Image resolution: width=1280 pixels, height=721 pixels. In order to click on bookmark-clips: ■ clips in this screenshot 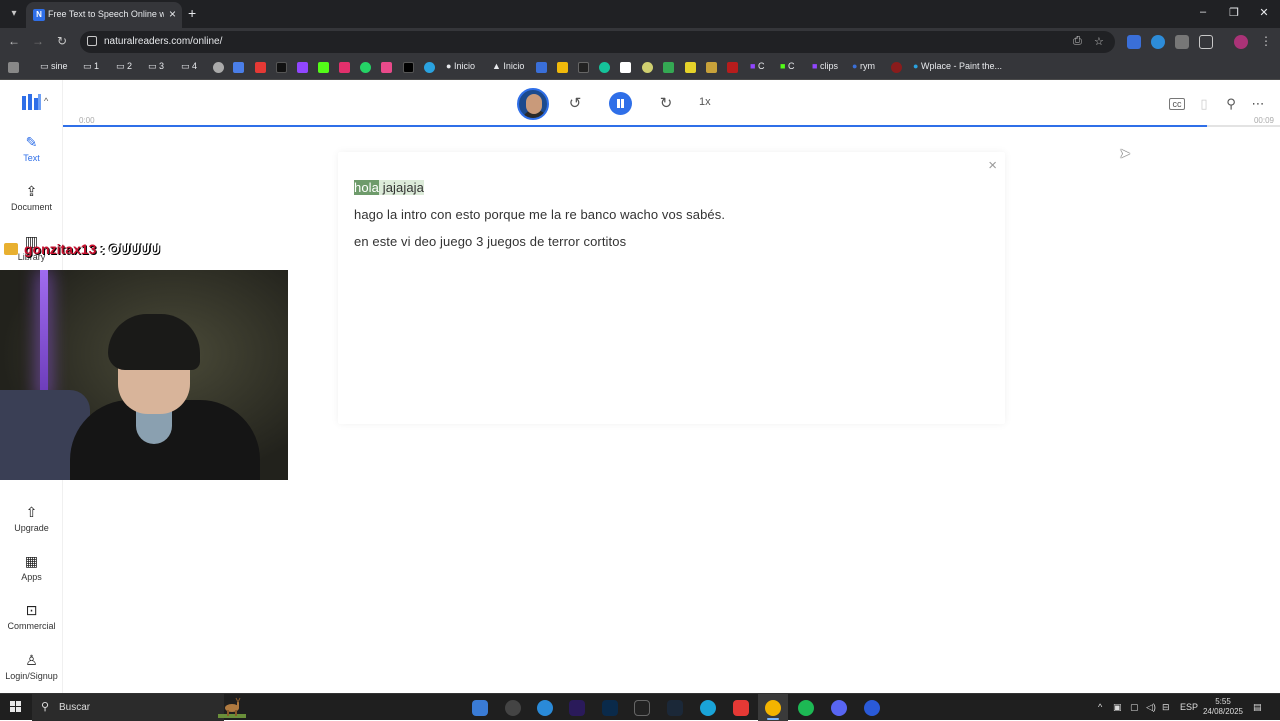, I will do `click(825, 66)`.